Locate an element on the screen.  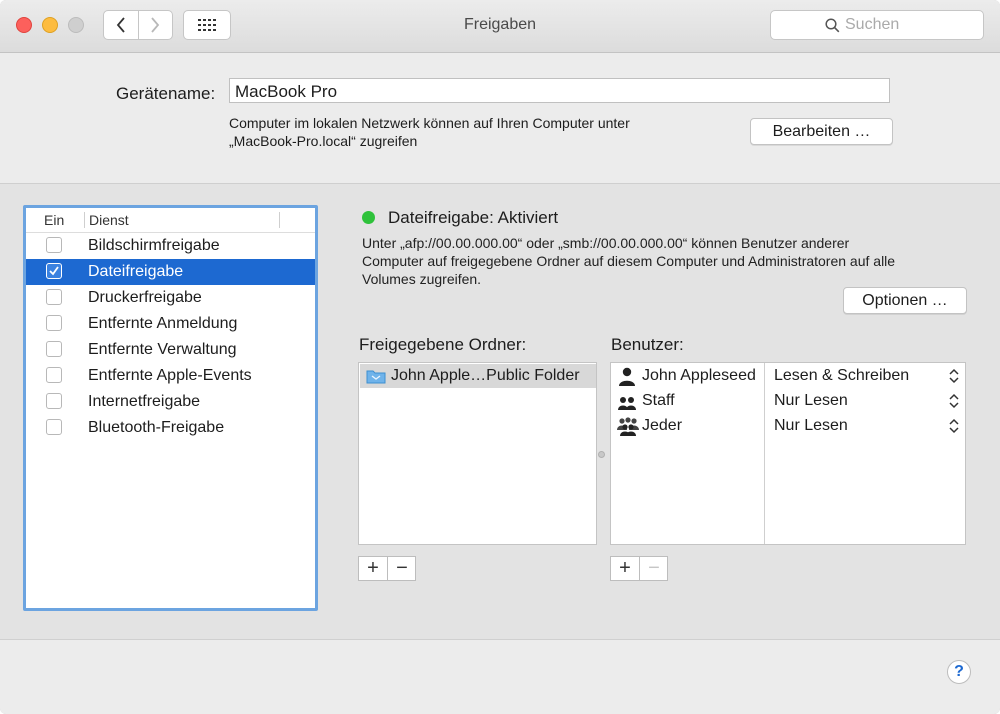
folder-name: John Apple…Public Folder is located at coordinates (485, 375).